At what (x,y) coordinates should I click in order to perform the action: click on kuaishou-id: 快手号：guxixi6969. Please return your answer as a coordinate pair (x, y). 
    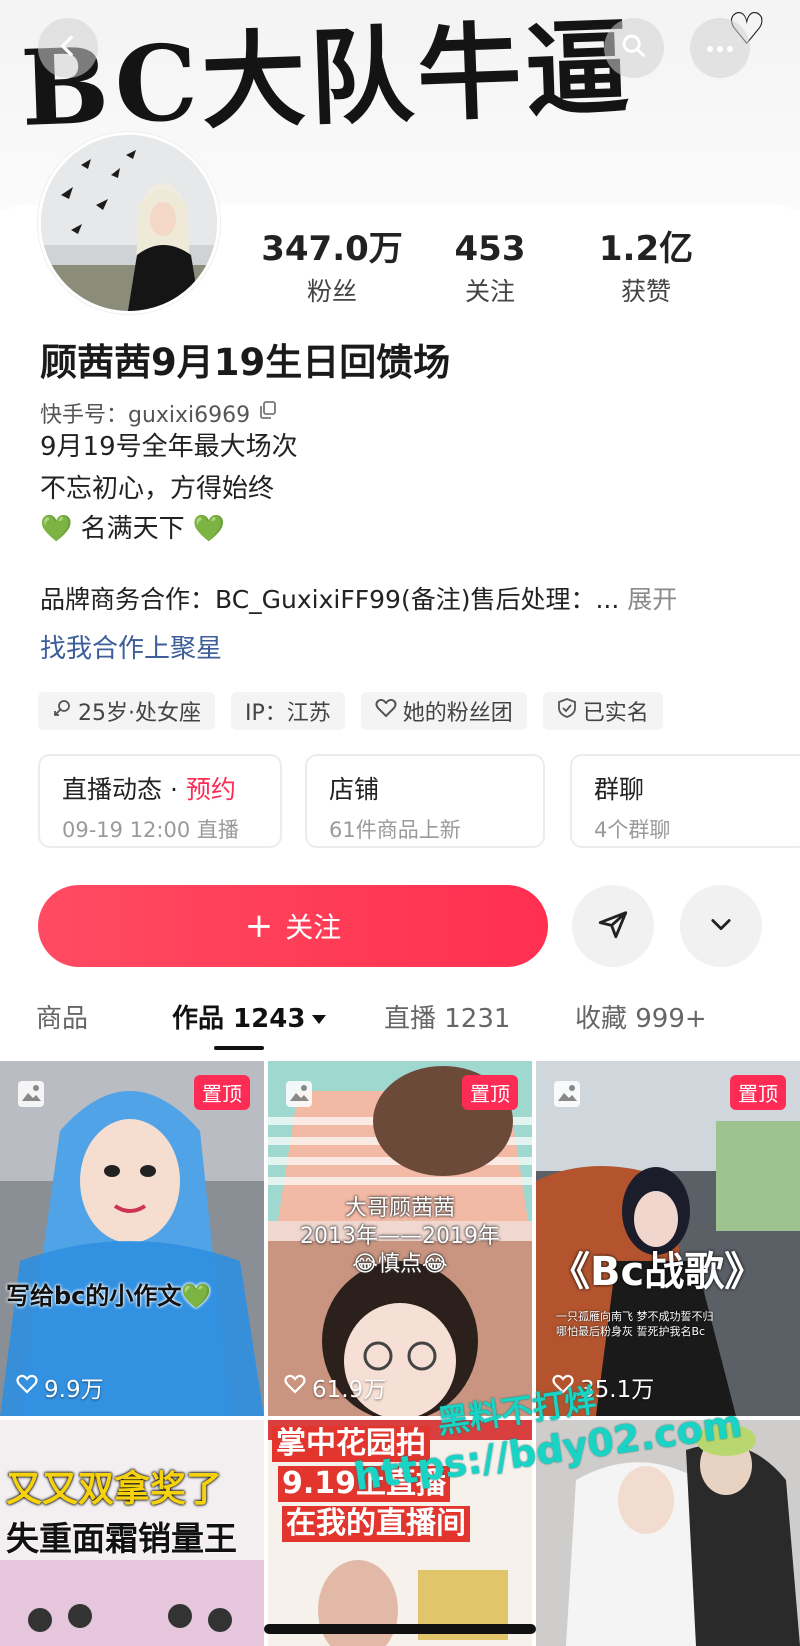
    Looking at the image, I should click on (159, 413).